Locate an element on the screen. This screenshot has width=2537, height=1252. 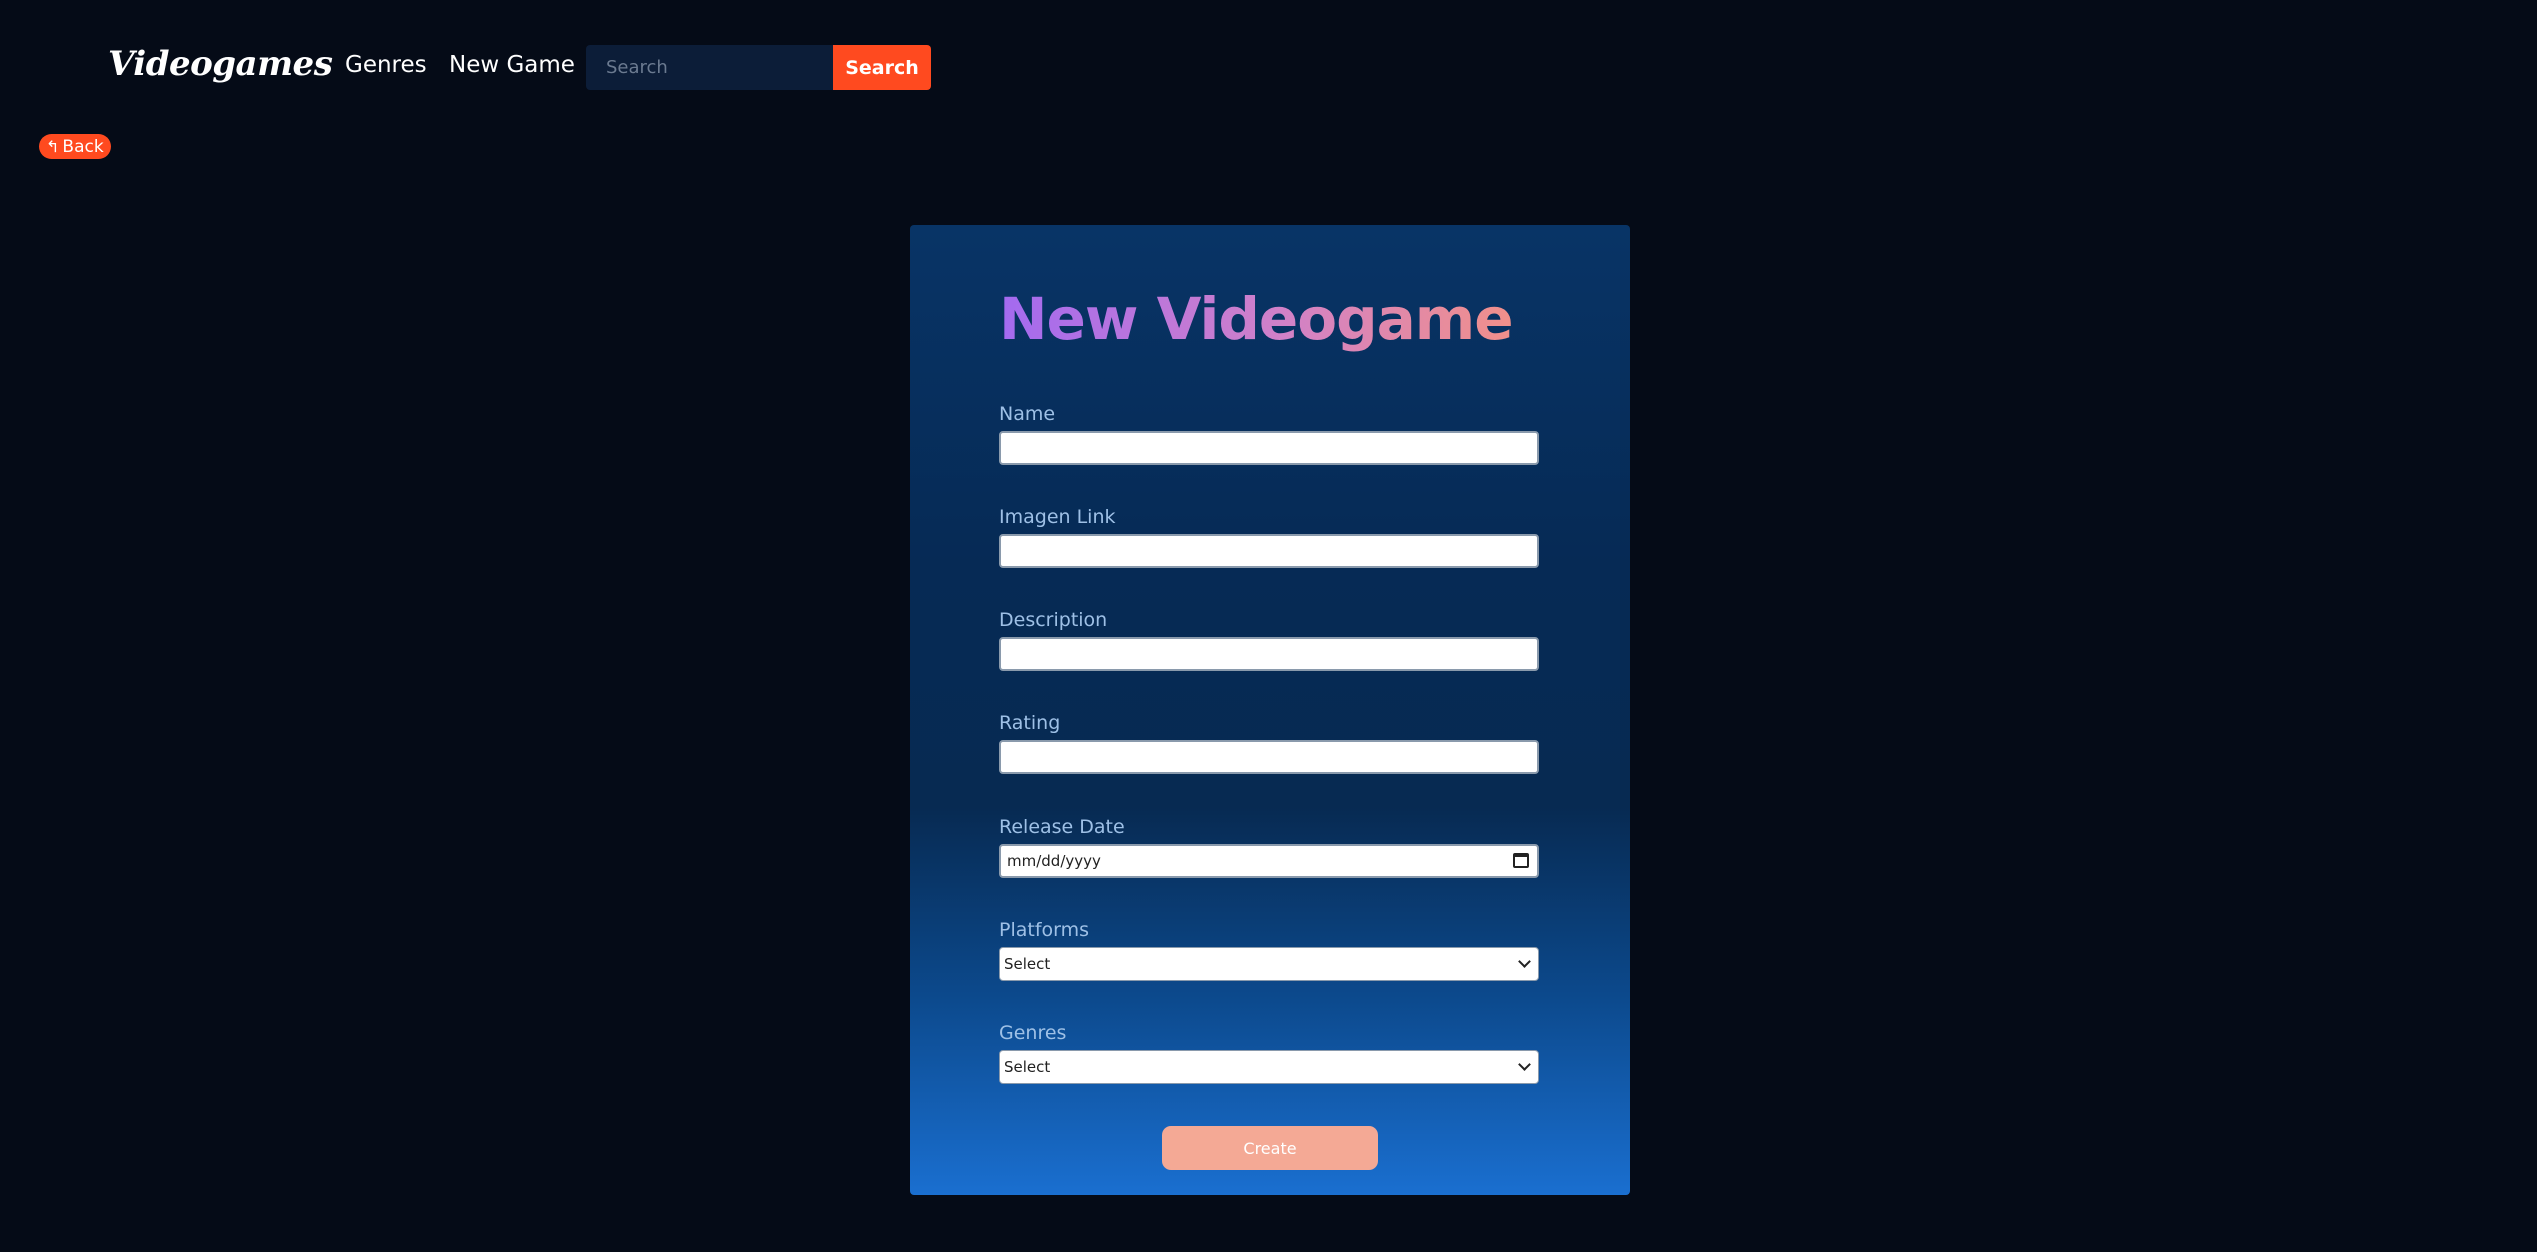
field-genres: Genres Select is located at coordinates (1269, 1053).